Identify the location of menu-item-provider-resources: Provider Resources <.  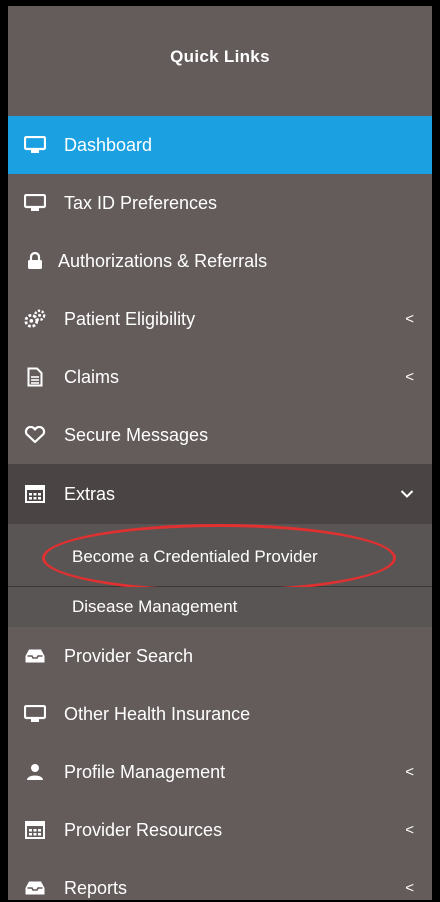
(220, 830).